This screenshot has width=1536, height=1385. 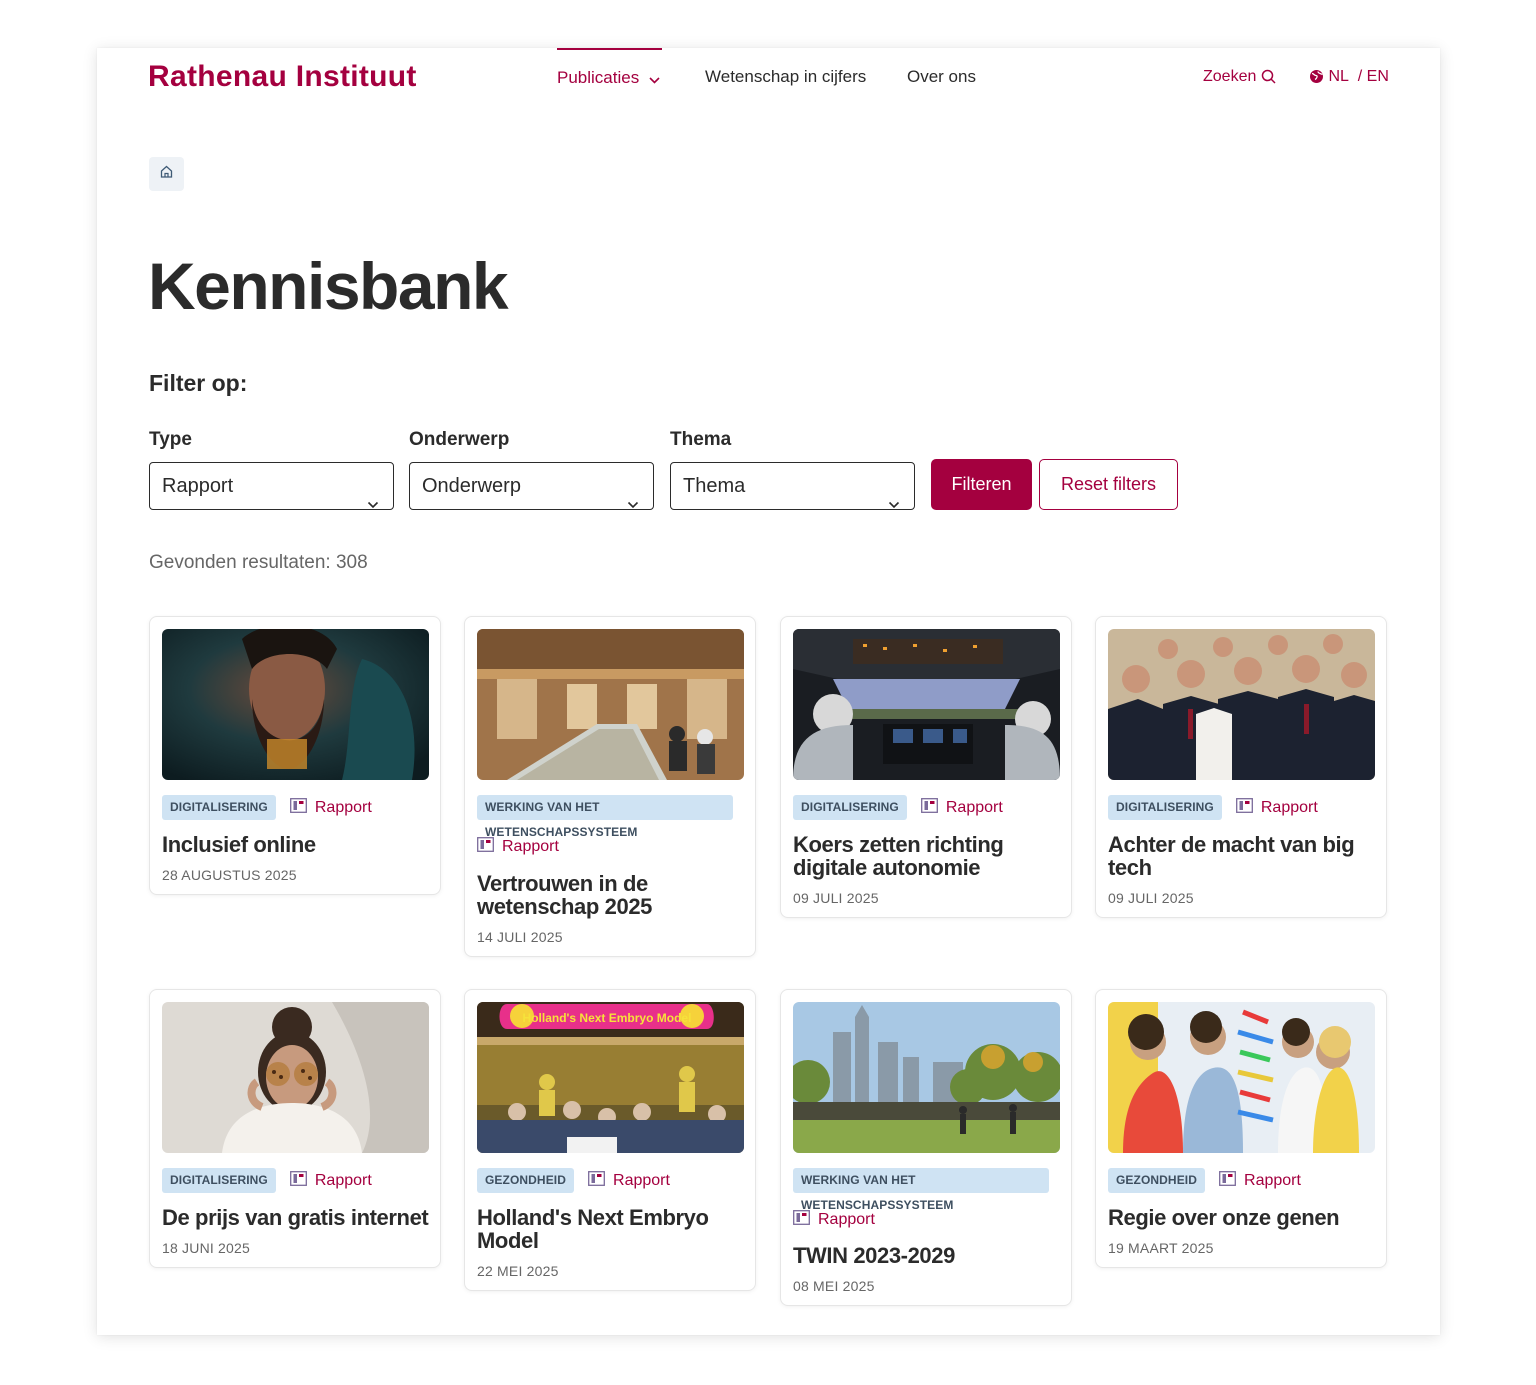 I want to click on search-icon, so click(x=1268, y=76).